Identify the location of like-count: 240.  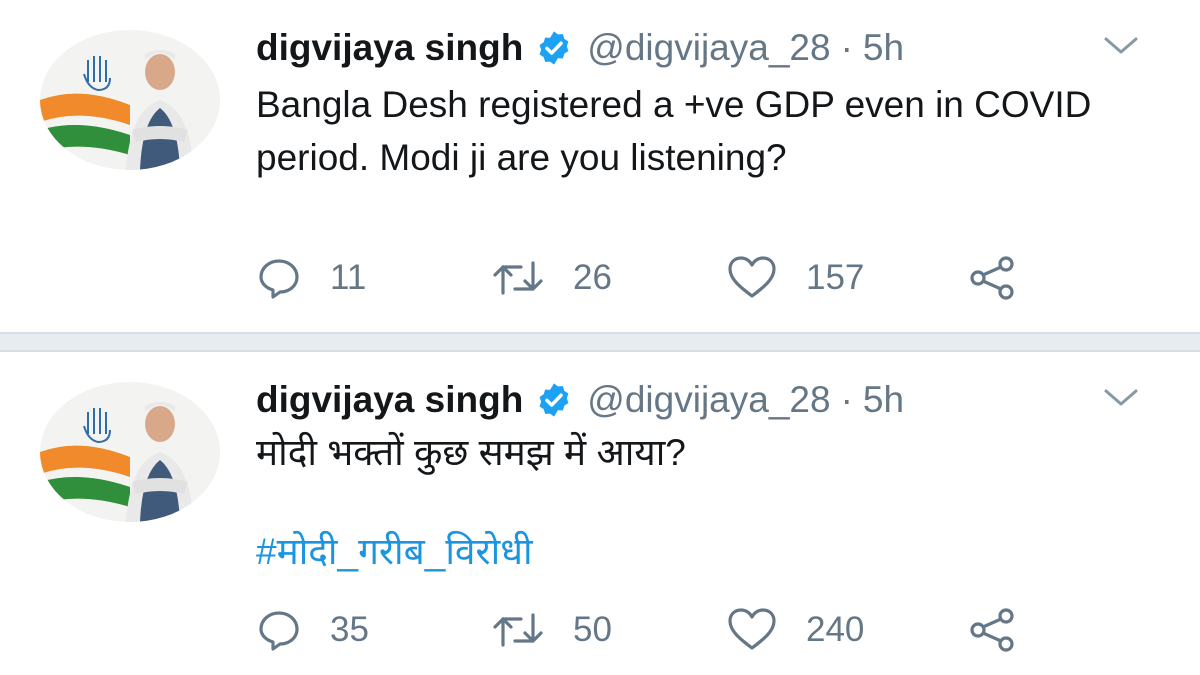
(835, 629).